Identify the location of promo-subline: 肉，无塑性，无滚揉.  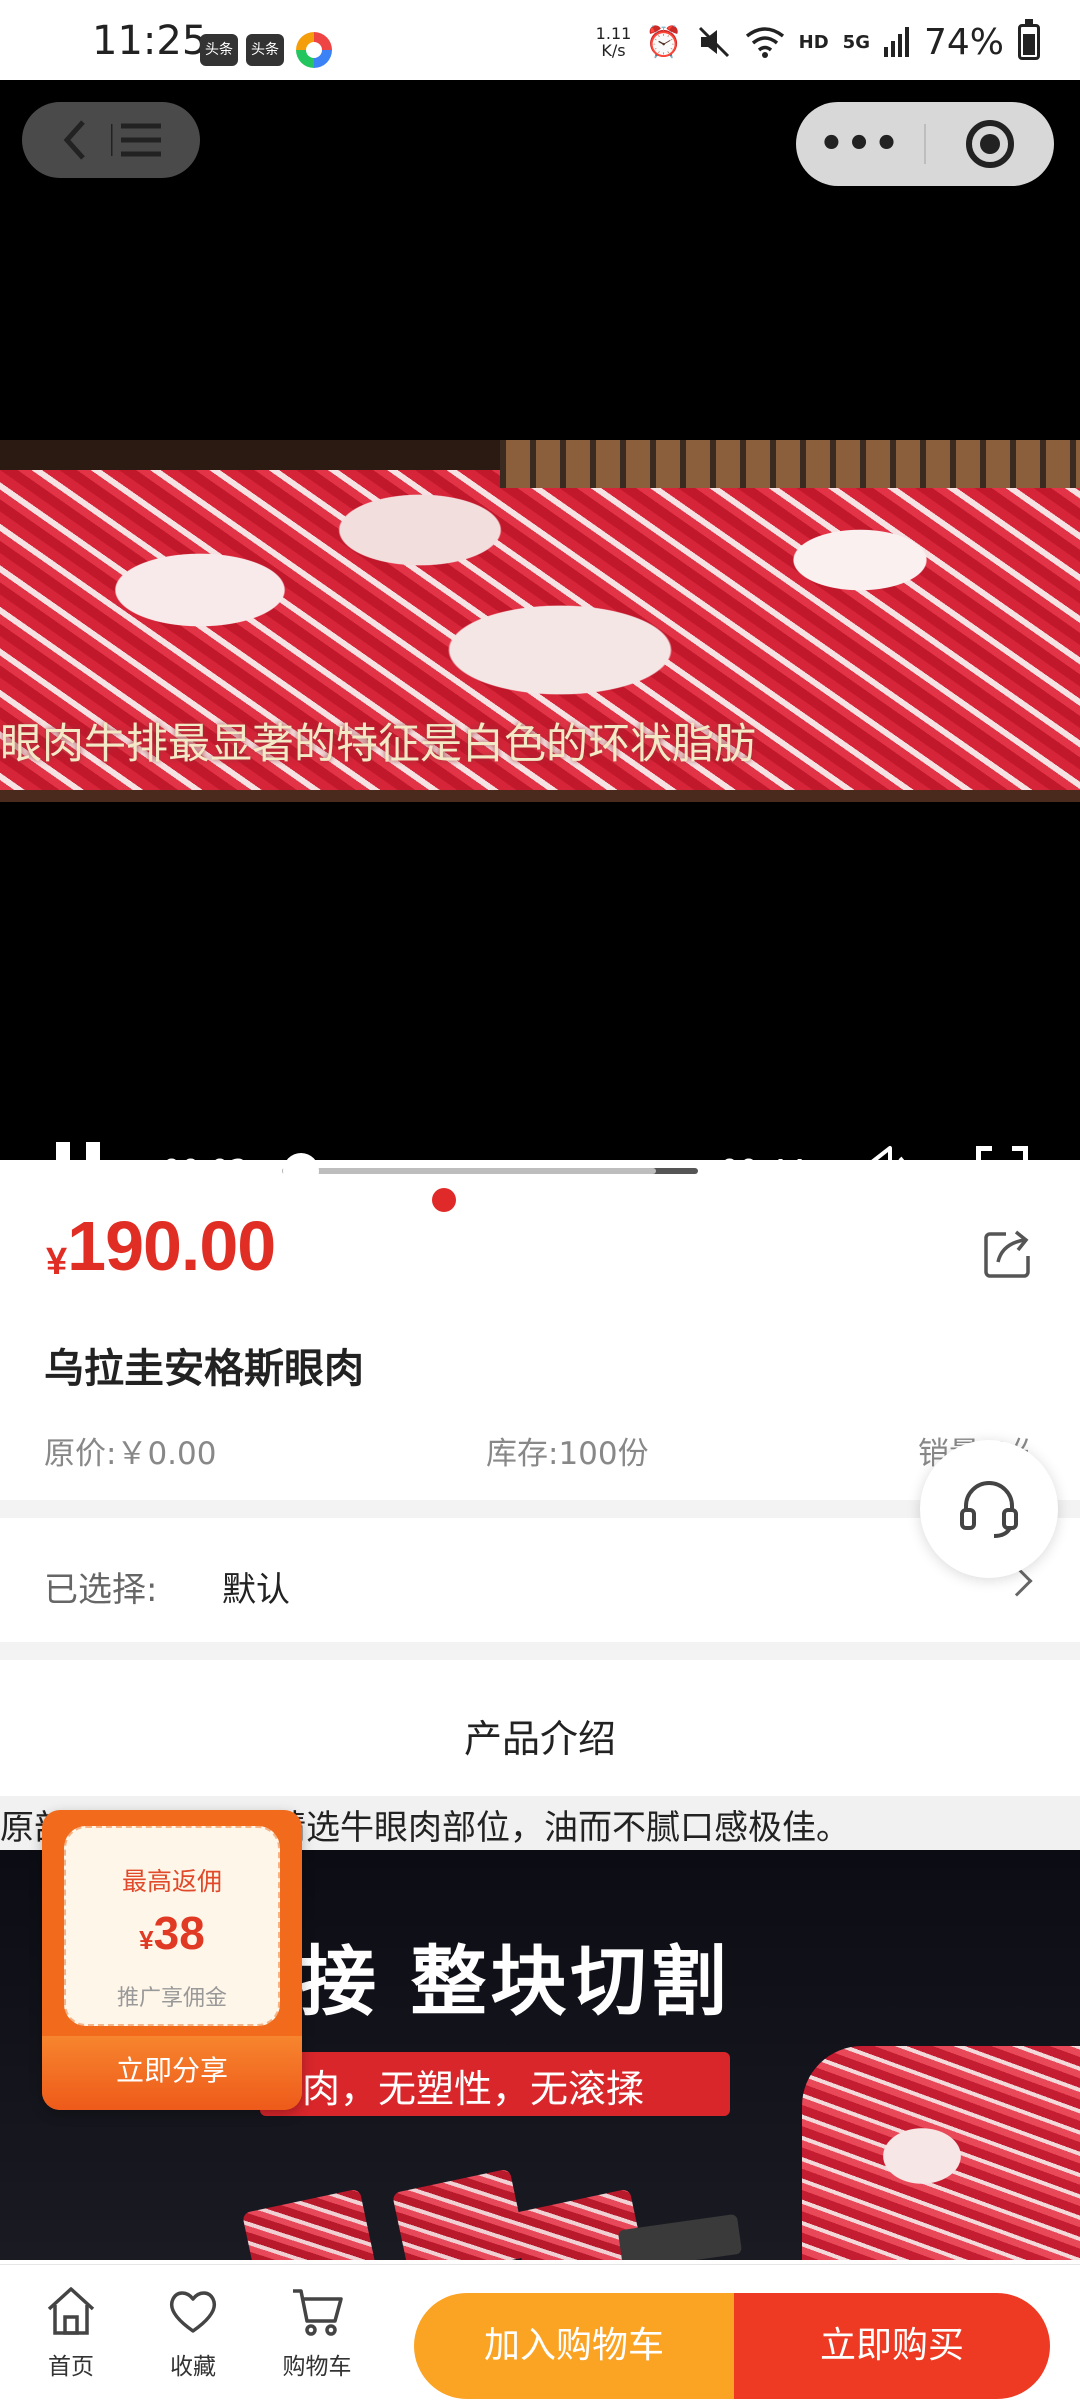
(473, 2089).